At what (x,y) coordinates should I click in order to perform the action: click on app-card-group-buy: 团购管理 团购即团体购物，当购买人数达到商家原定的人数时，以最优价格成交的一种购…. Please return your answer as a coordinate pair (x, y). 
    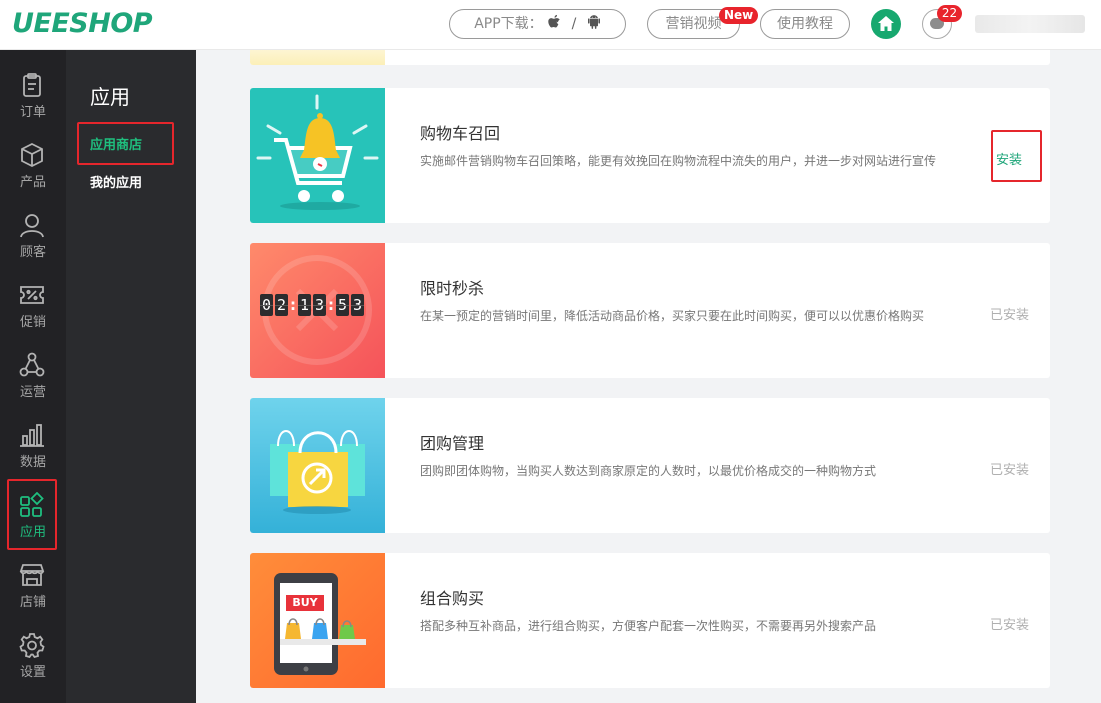
    Looking at the image, I should click on (650, 465).